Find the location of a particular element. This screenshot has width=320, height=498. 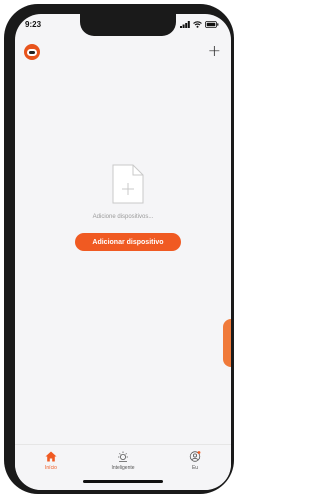

status-time: 9:23 is located at coordinates (33, 24).